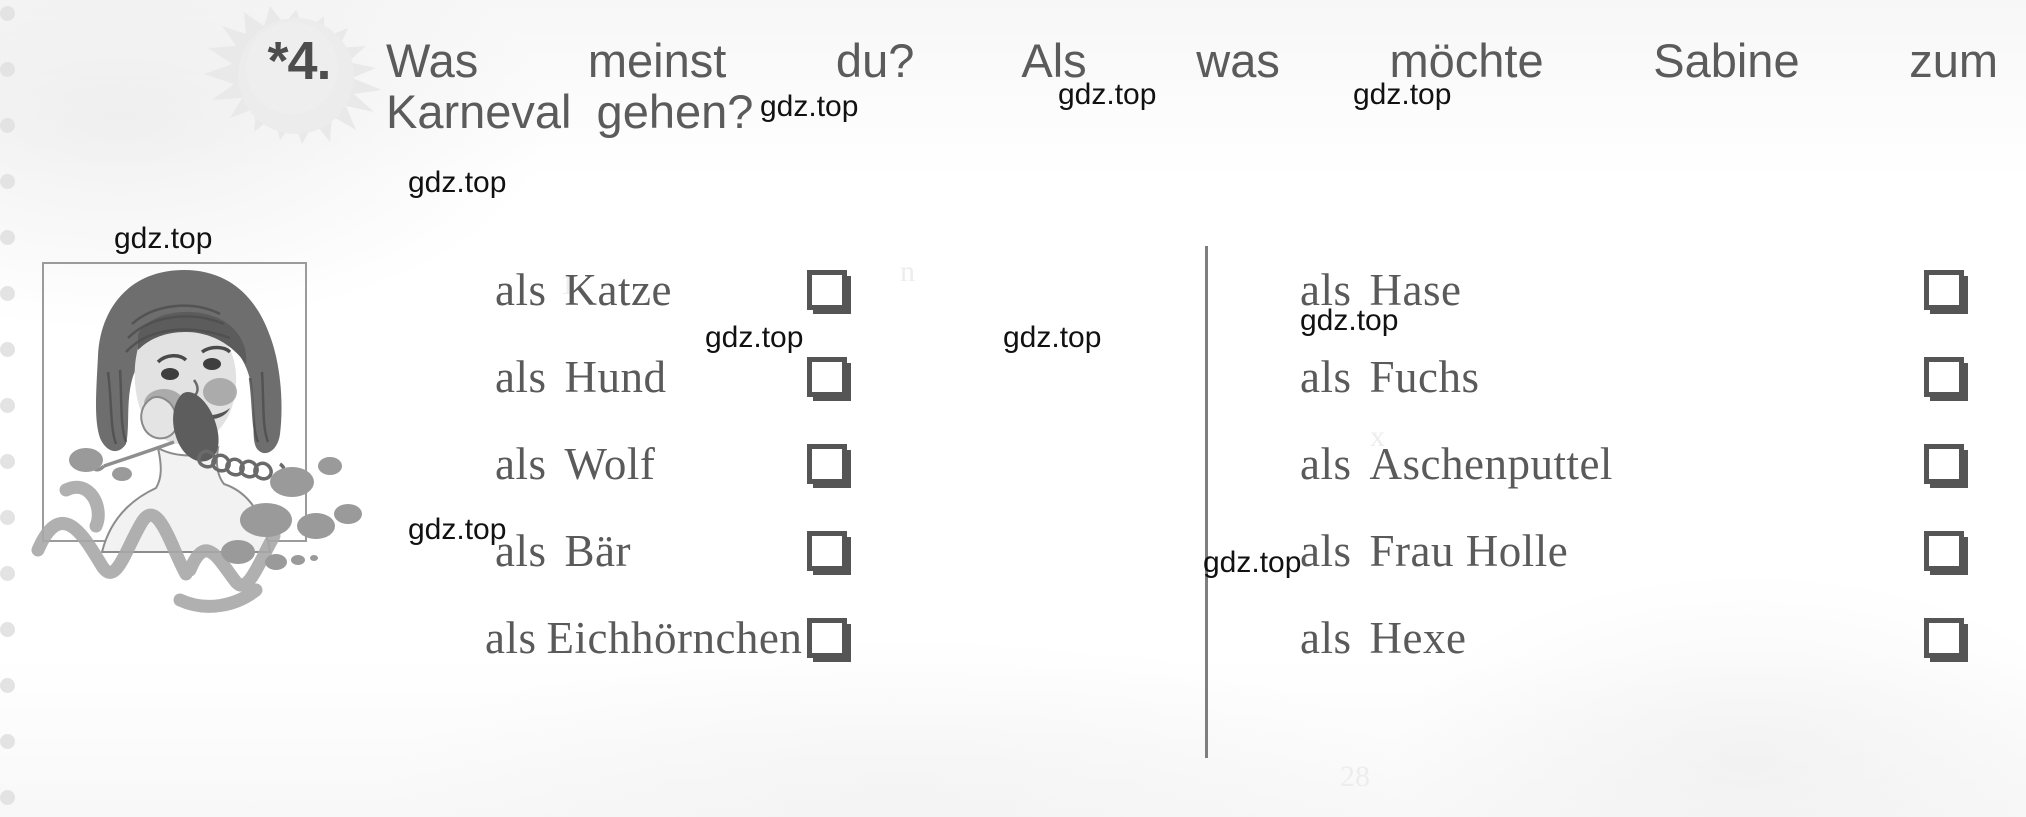 The image size is (2026, 817). Describe the element at coordinates (1640, 376) in the screenshot. I see `option-row: als Fuchs` at that location.